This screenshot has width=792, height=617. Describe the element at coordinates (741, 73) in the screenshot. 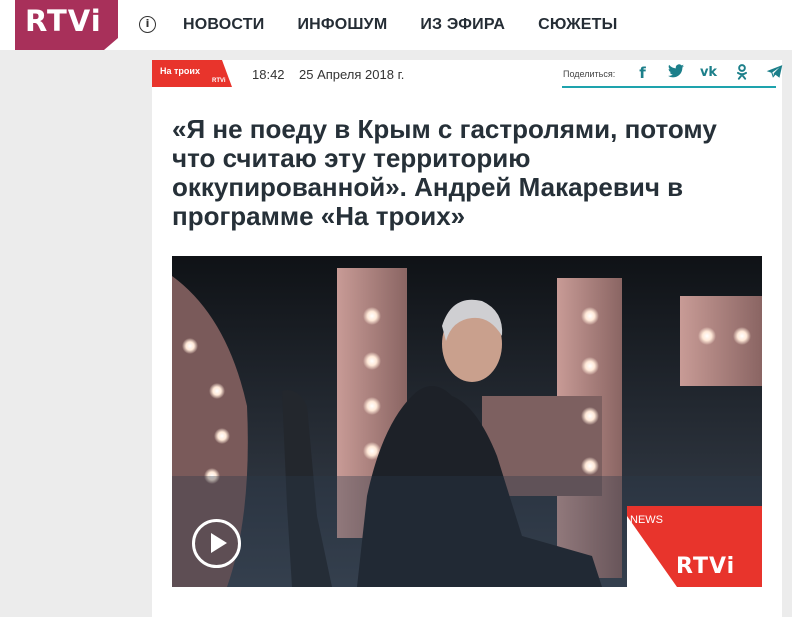

I see `odnoklassniki-icon` at that location.